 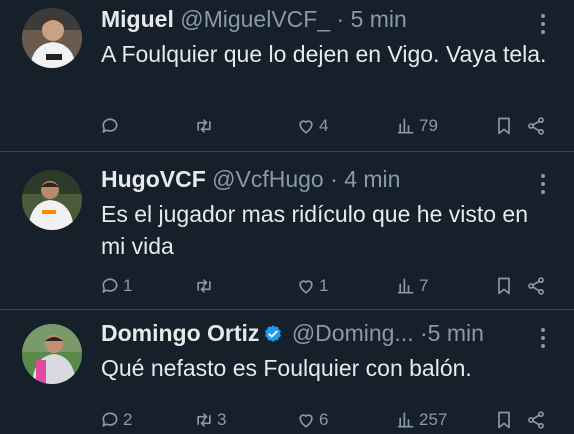 I want to click on like-button: 1, so click(x=312, y=286).